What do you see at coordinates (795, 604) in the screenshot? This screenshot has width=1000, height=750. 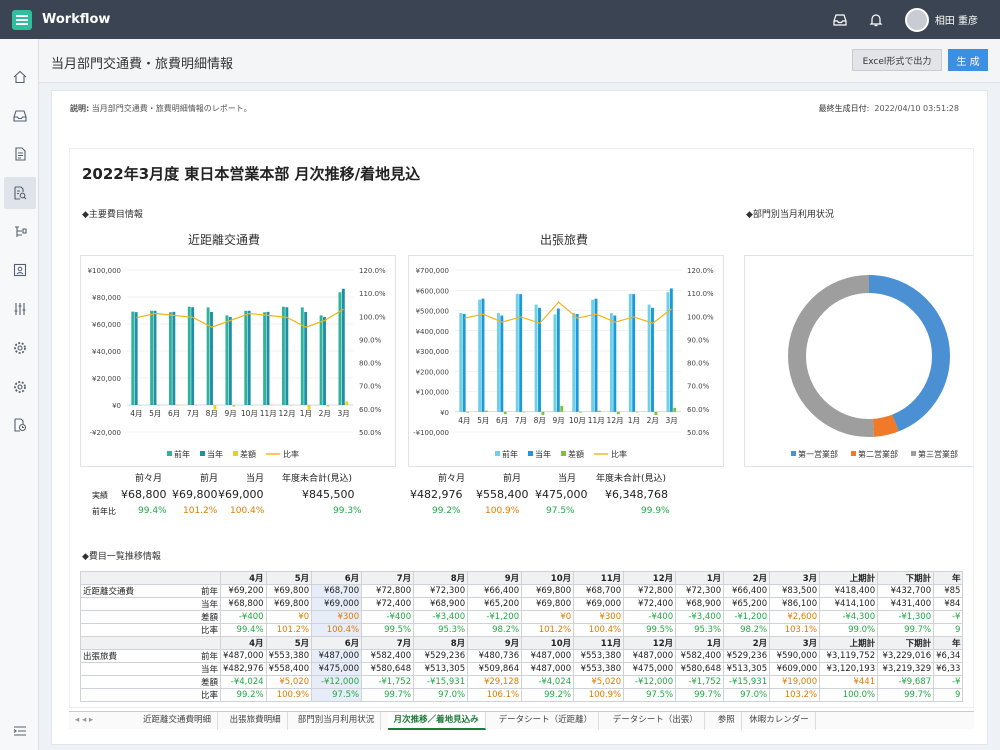 I see `table-cell: ¥86,100` at bounding box center [795, 604].